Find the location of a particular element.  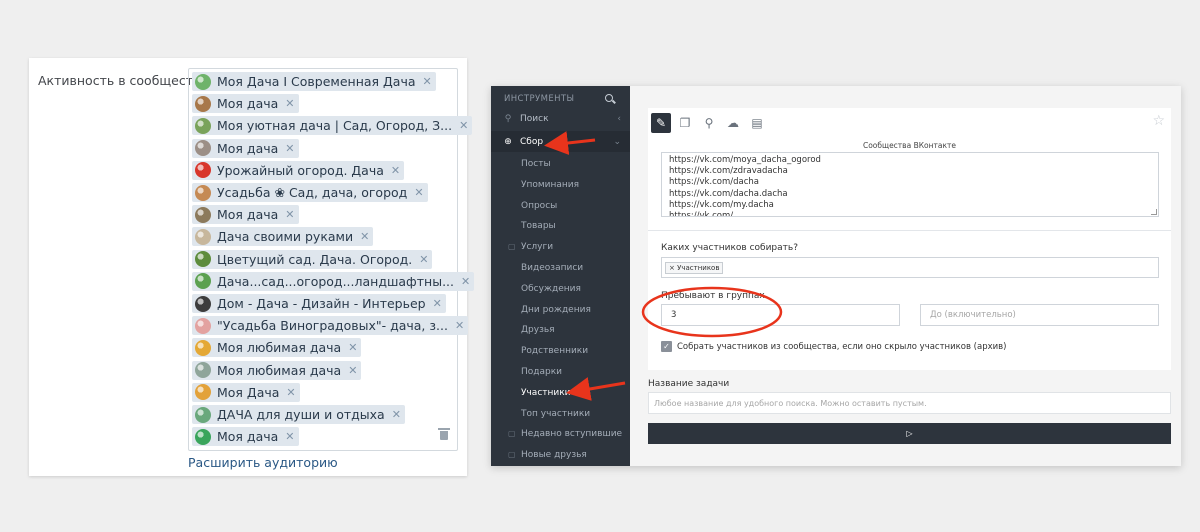

community-tag: "Усадьба Виноградовых"- дача, з... ✕ is located at coordinates (330, 326).